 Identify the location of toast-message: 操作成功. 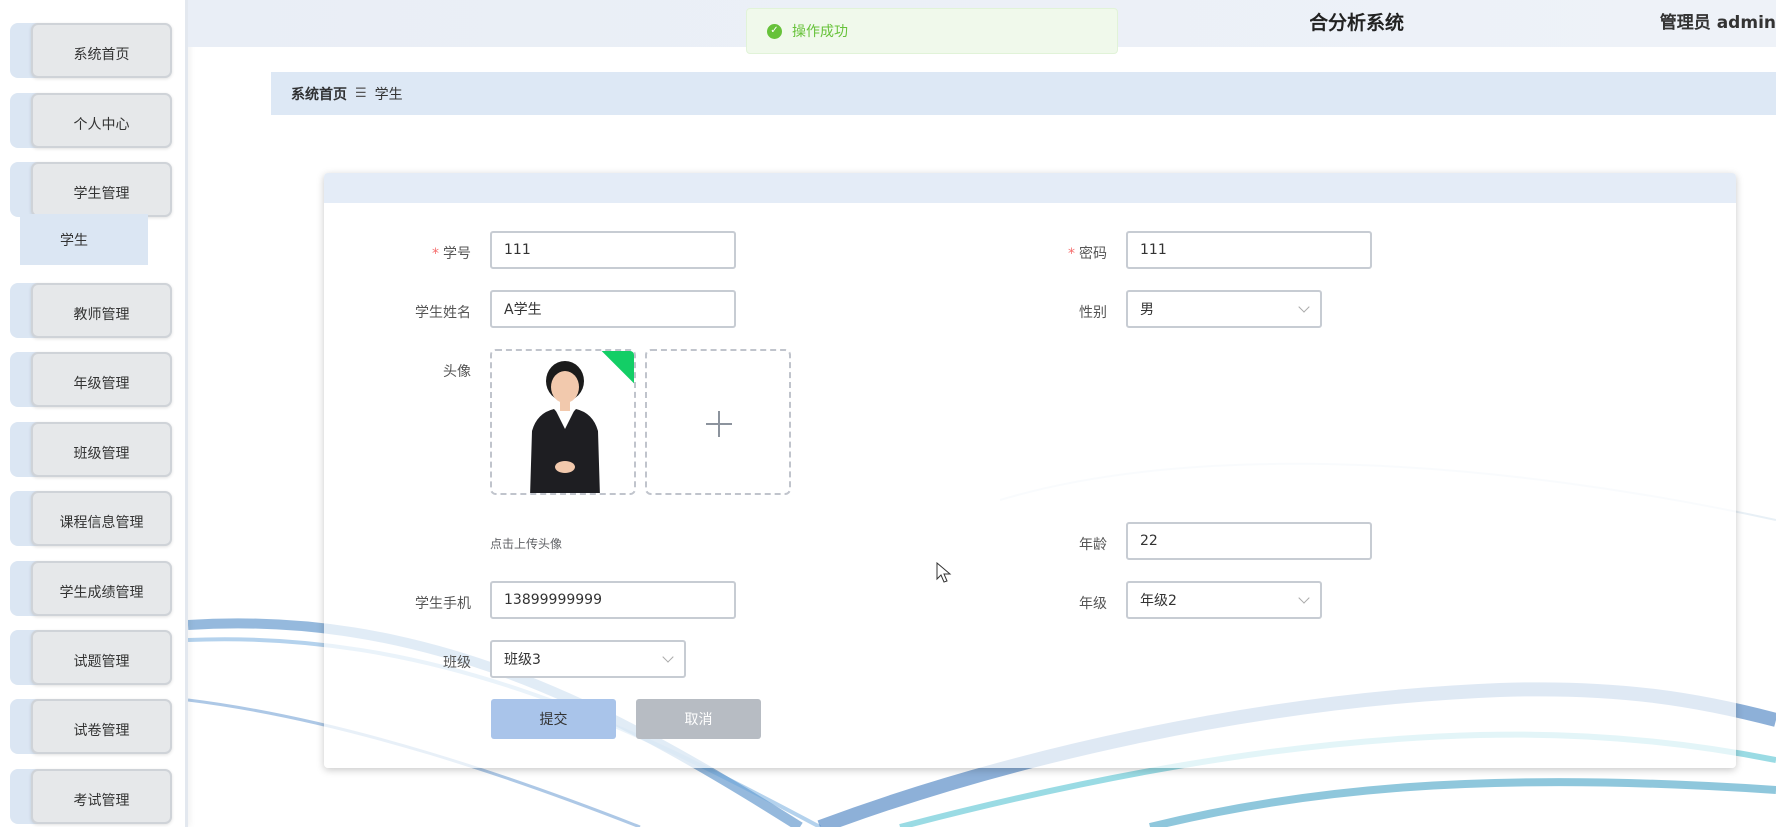
(820, 32).